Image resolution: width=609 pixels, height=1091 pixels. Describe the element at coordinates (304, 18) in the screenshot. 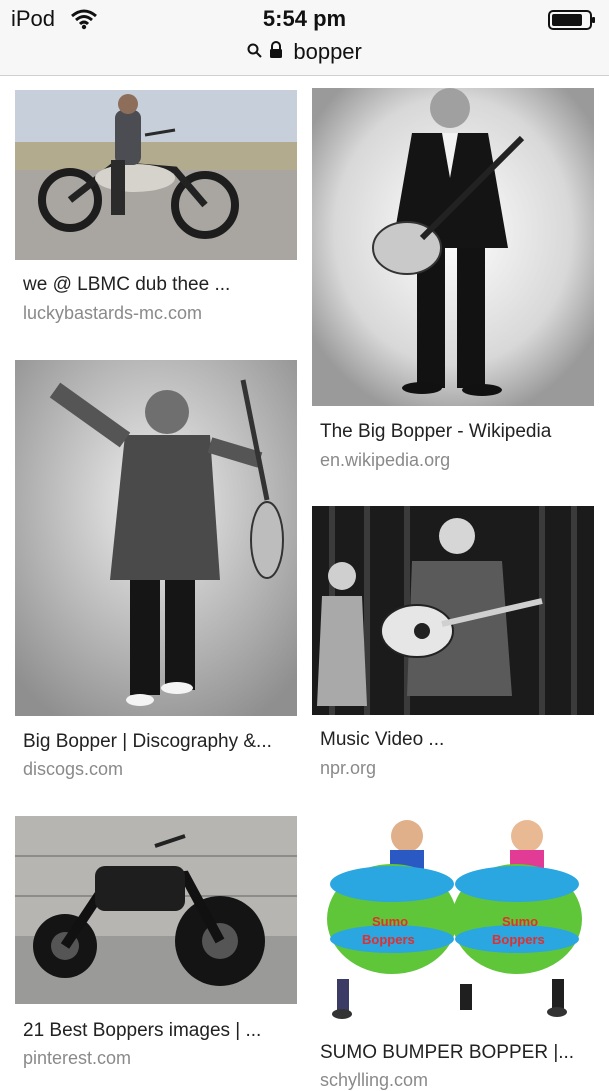

I see `clock: 5:54 pm` at that location.